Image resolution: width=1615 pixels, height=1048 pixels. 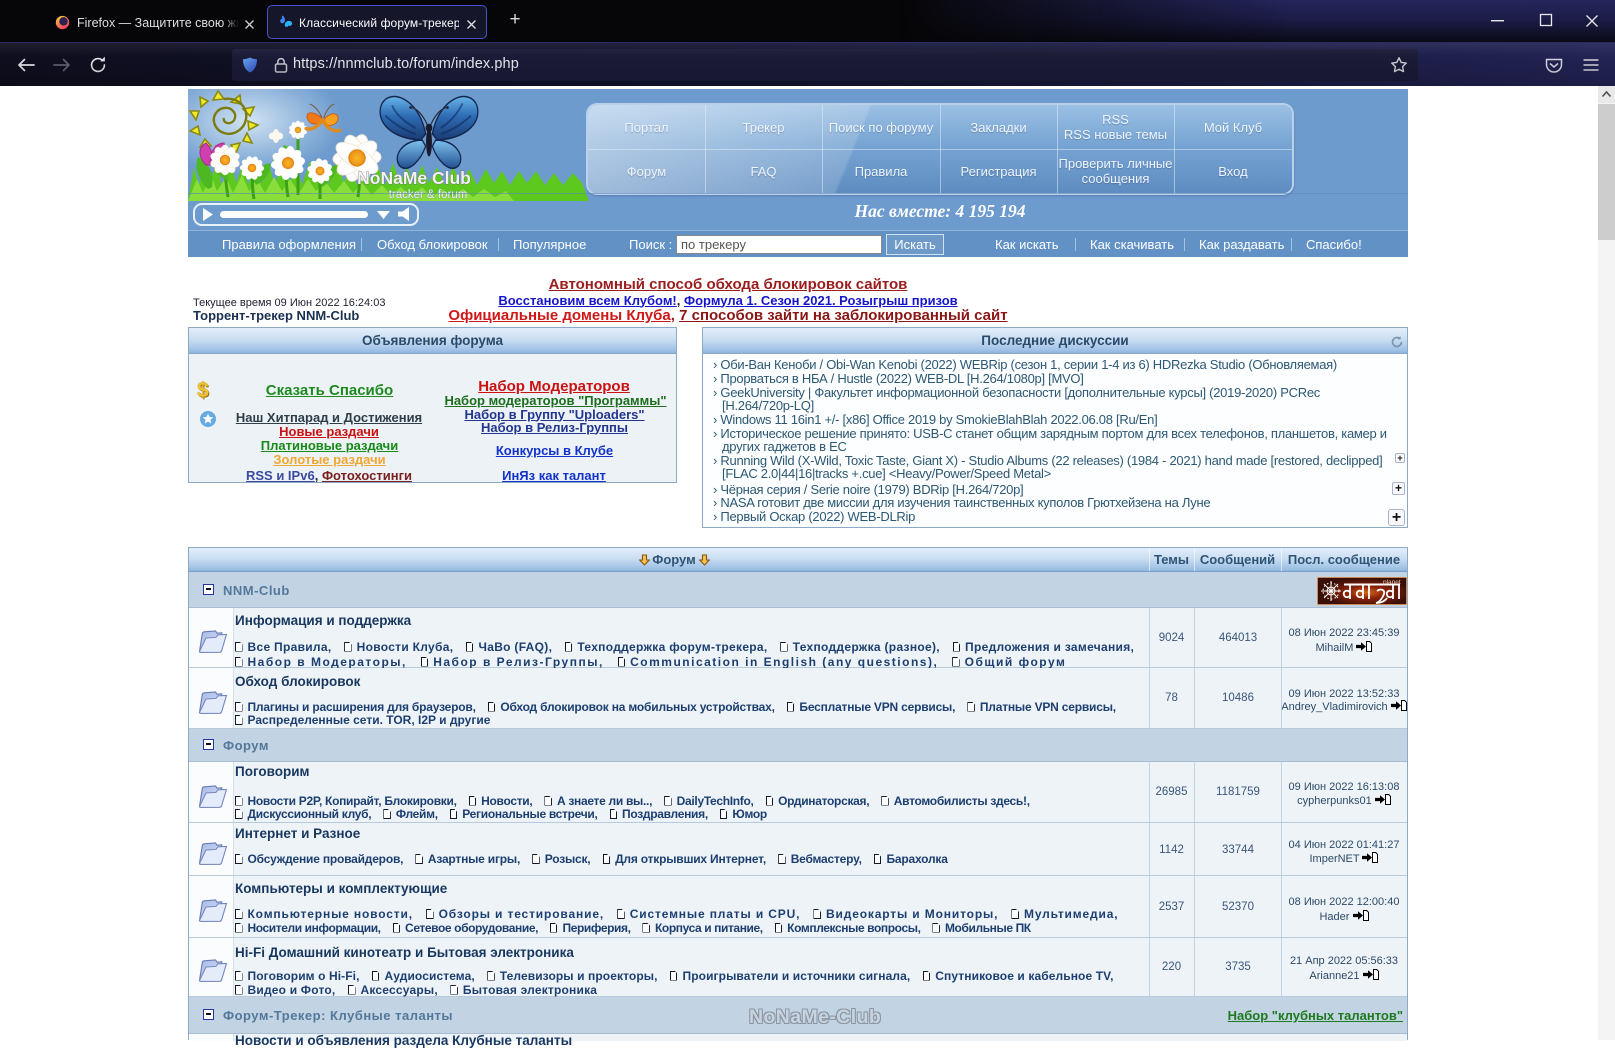 What do you see at coordinates (414, 178) in the screenshot?
I see `svg-text: NoNaMe Club` at bounding box center [414, 178].